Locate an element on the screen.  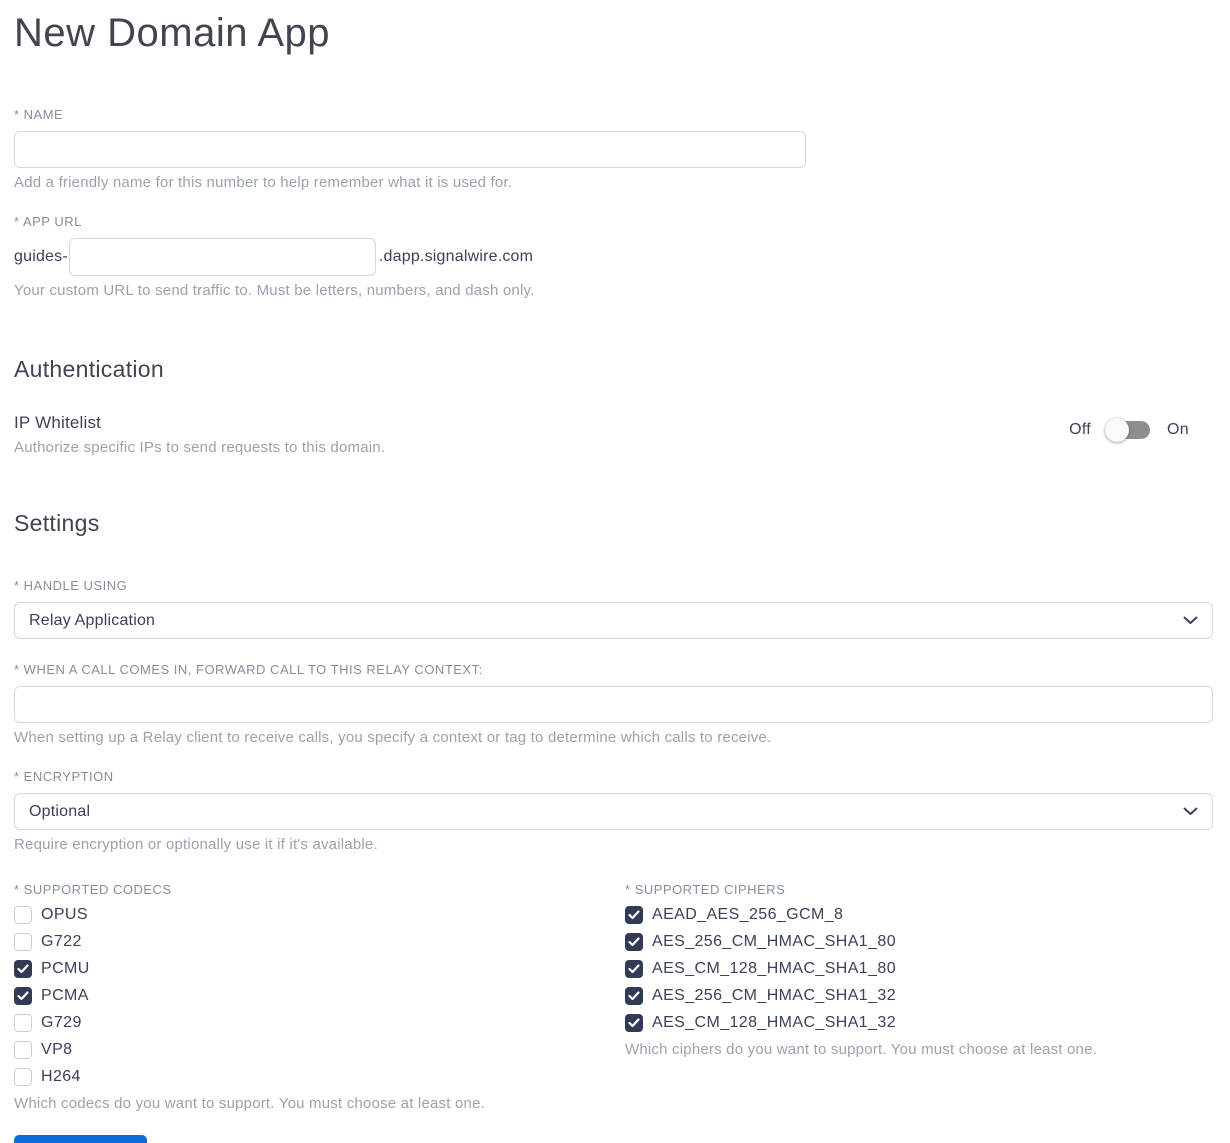
name-label: * NAME is located at coordinates (39, 114).